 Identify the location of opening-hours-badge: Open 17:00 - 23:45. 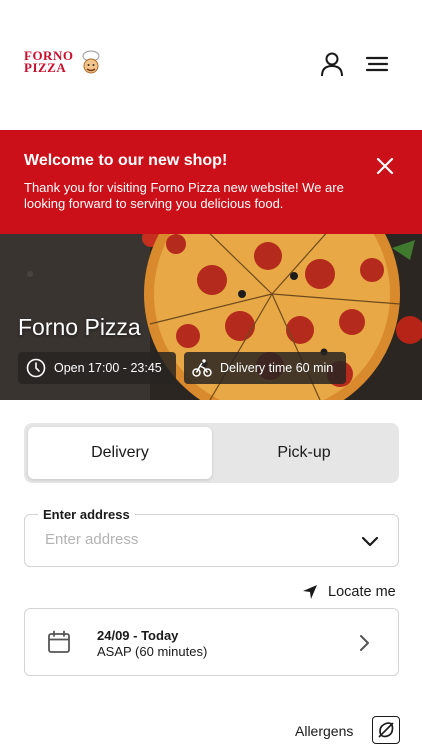
(97, 368).